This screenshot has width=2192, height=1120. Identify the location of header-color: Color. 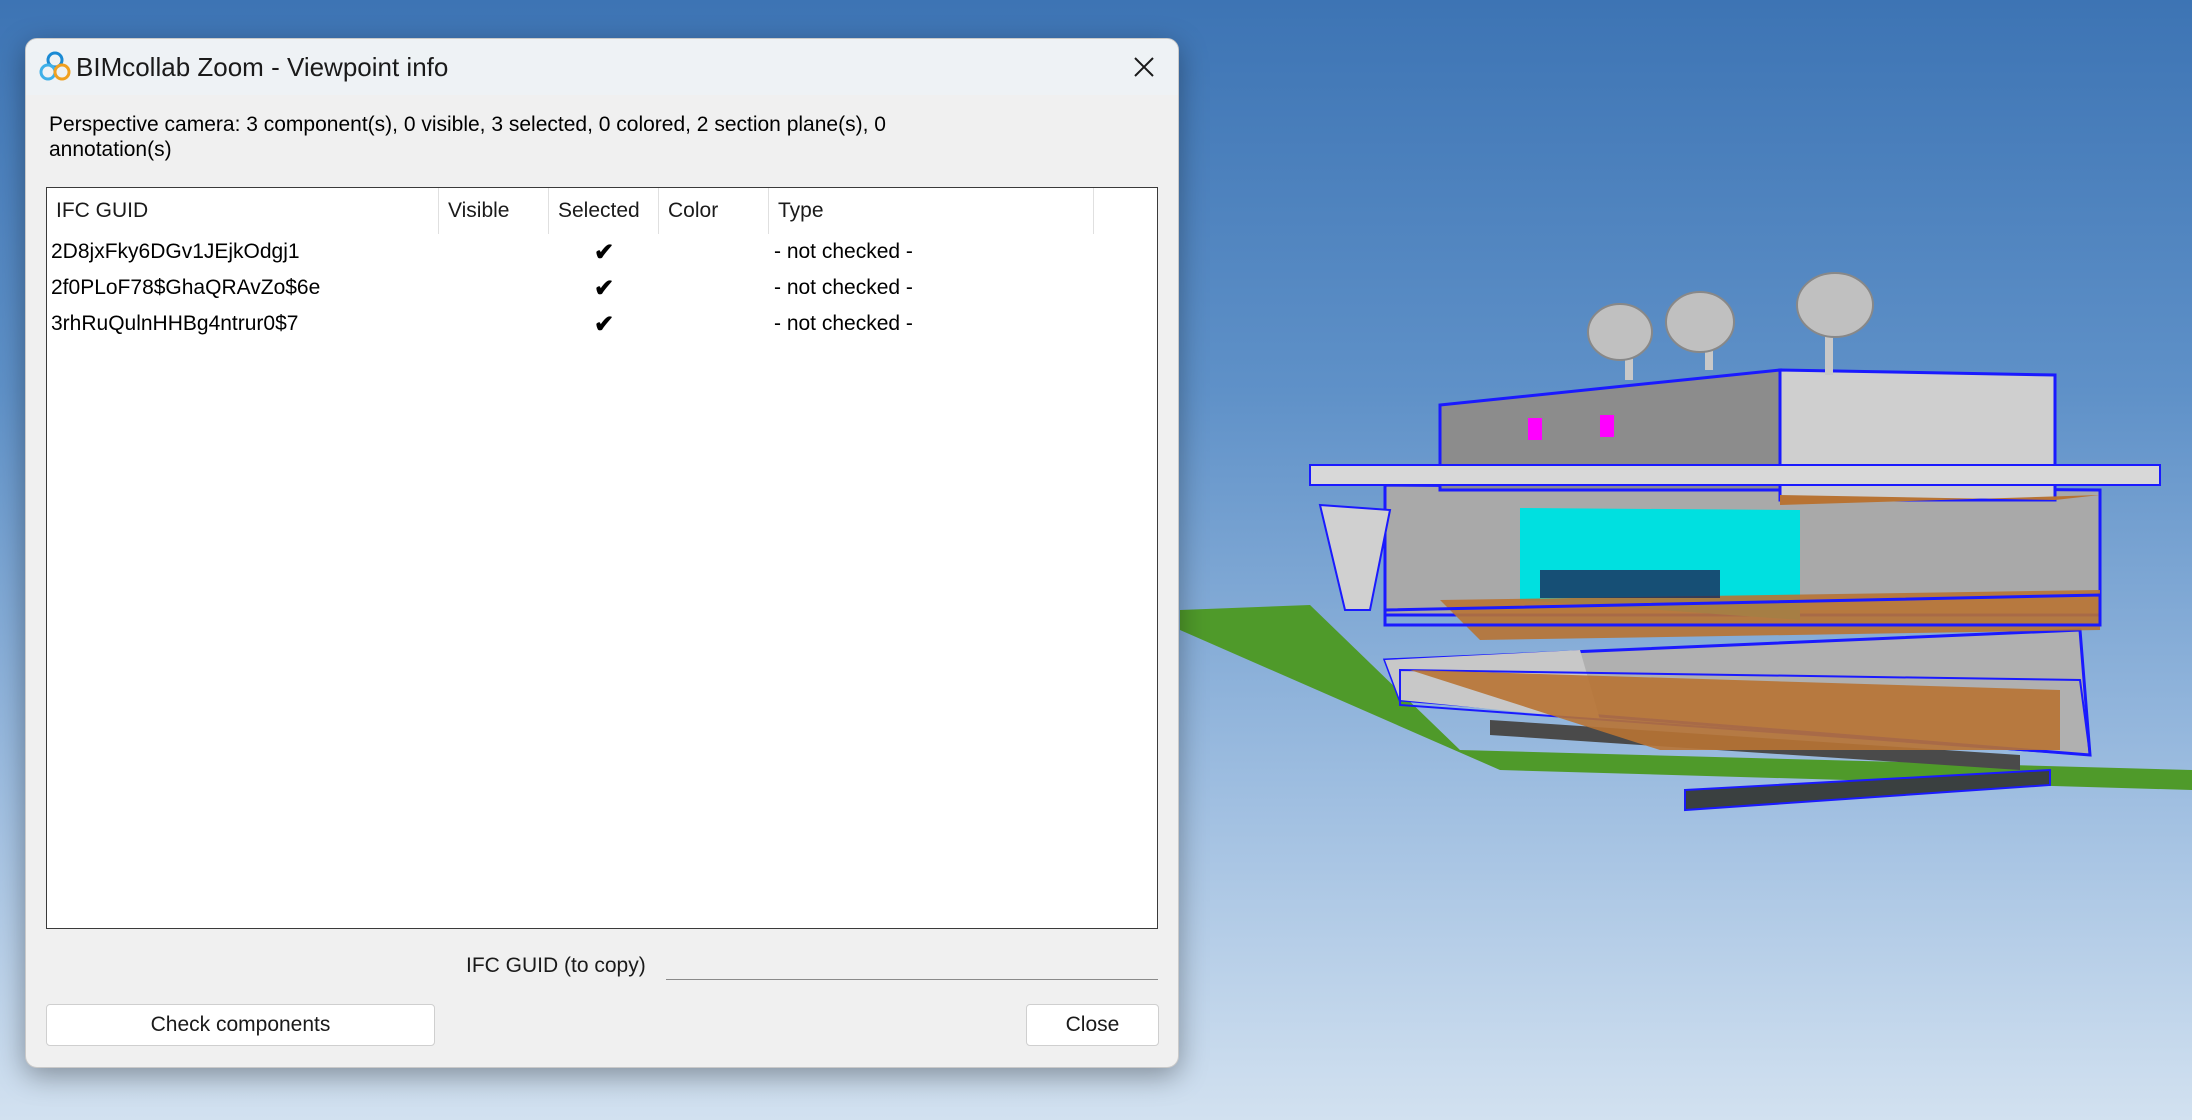
(714, 211).